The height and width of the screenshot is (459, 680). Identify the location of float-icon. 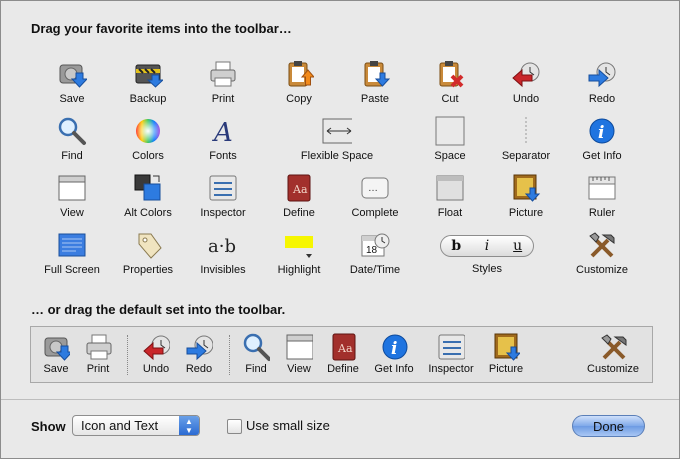
(450, 188).